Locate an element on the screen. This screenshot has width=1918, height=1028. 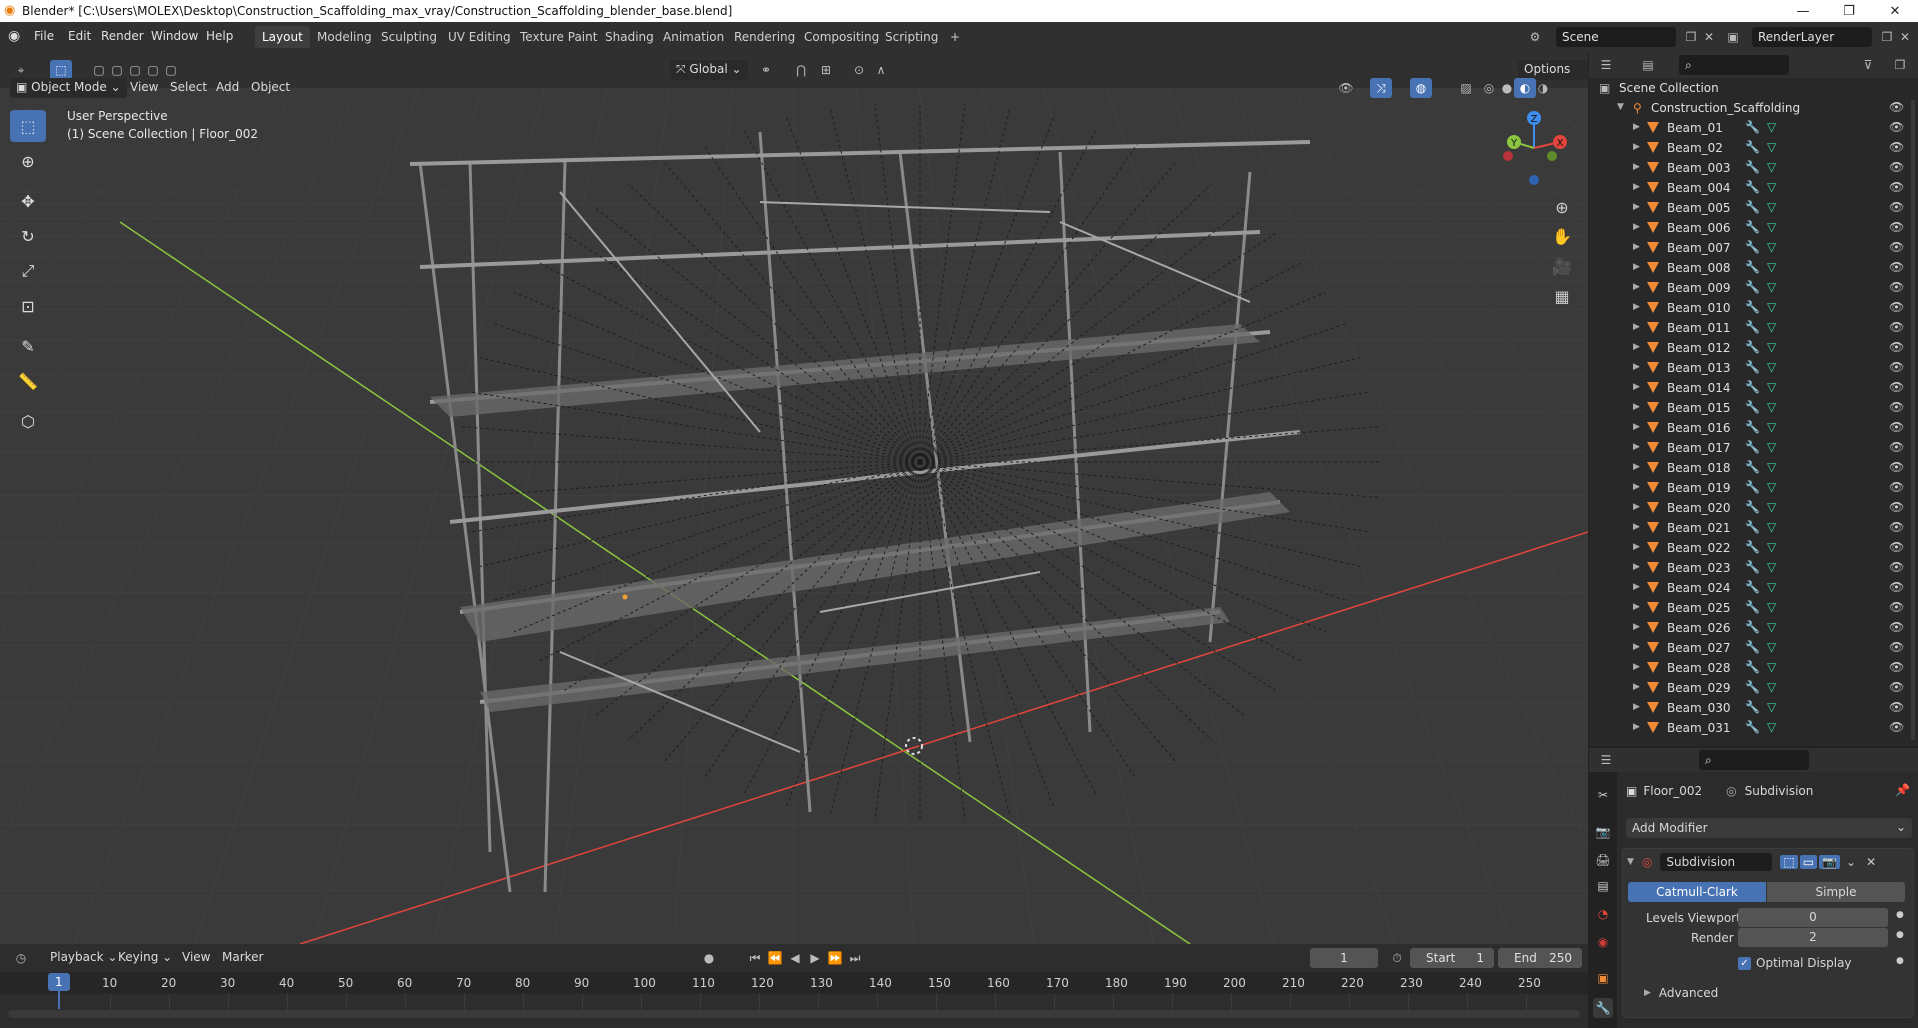
xray-toggle-icon: ▨ is located at coordinates (1466, 88).